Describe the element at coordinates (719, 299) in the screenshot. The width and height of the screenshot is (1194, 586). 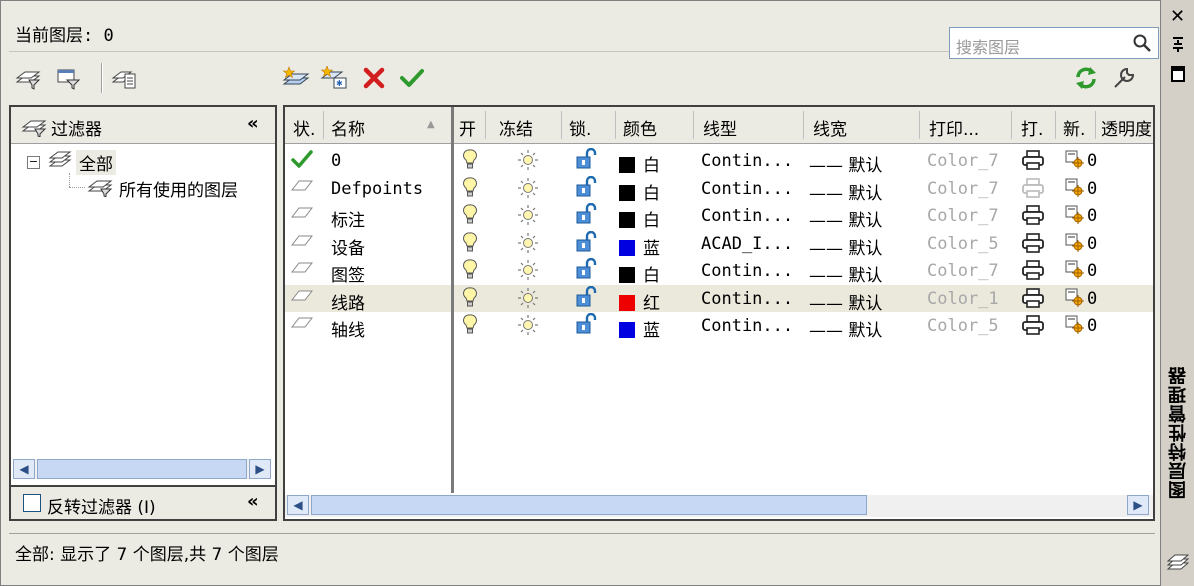
I see `layer-row: 线路 红 Contin... —— 默认 Color_1 0` at that location.